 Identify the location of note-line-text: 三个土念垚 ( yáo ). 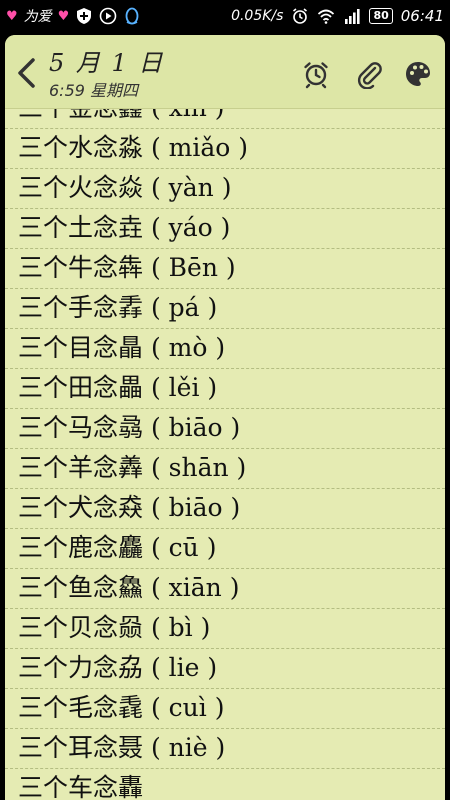
(124, 227).